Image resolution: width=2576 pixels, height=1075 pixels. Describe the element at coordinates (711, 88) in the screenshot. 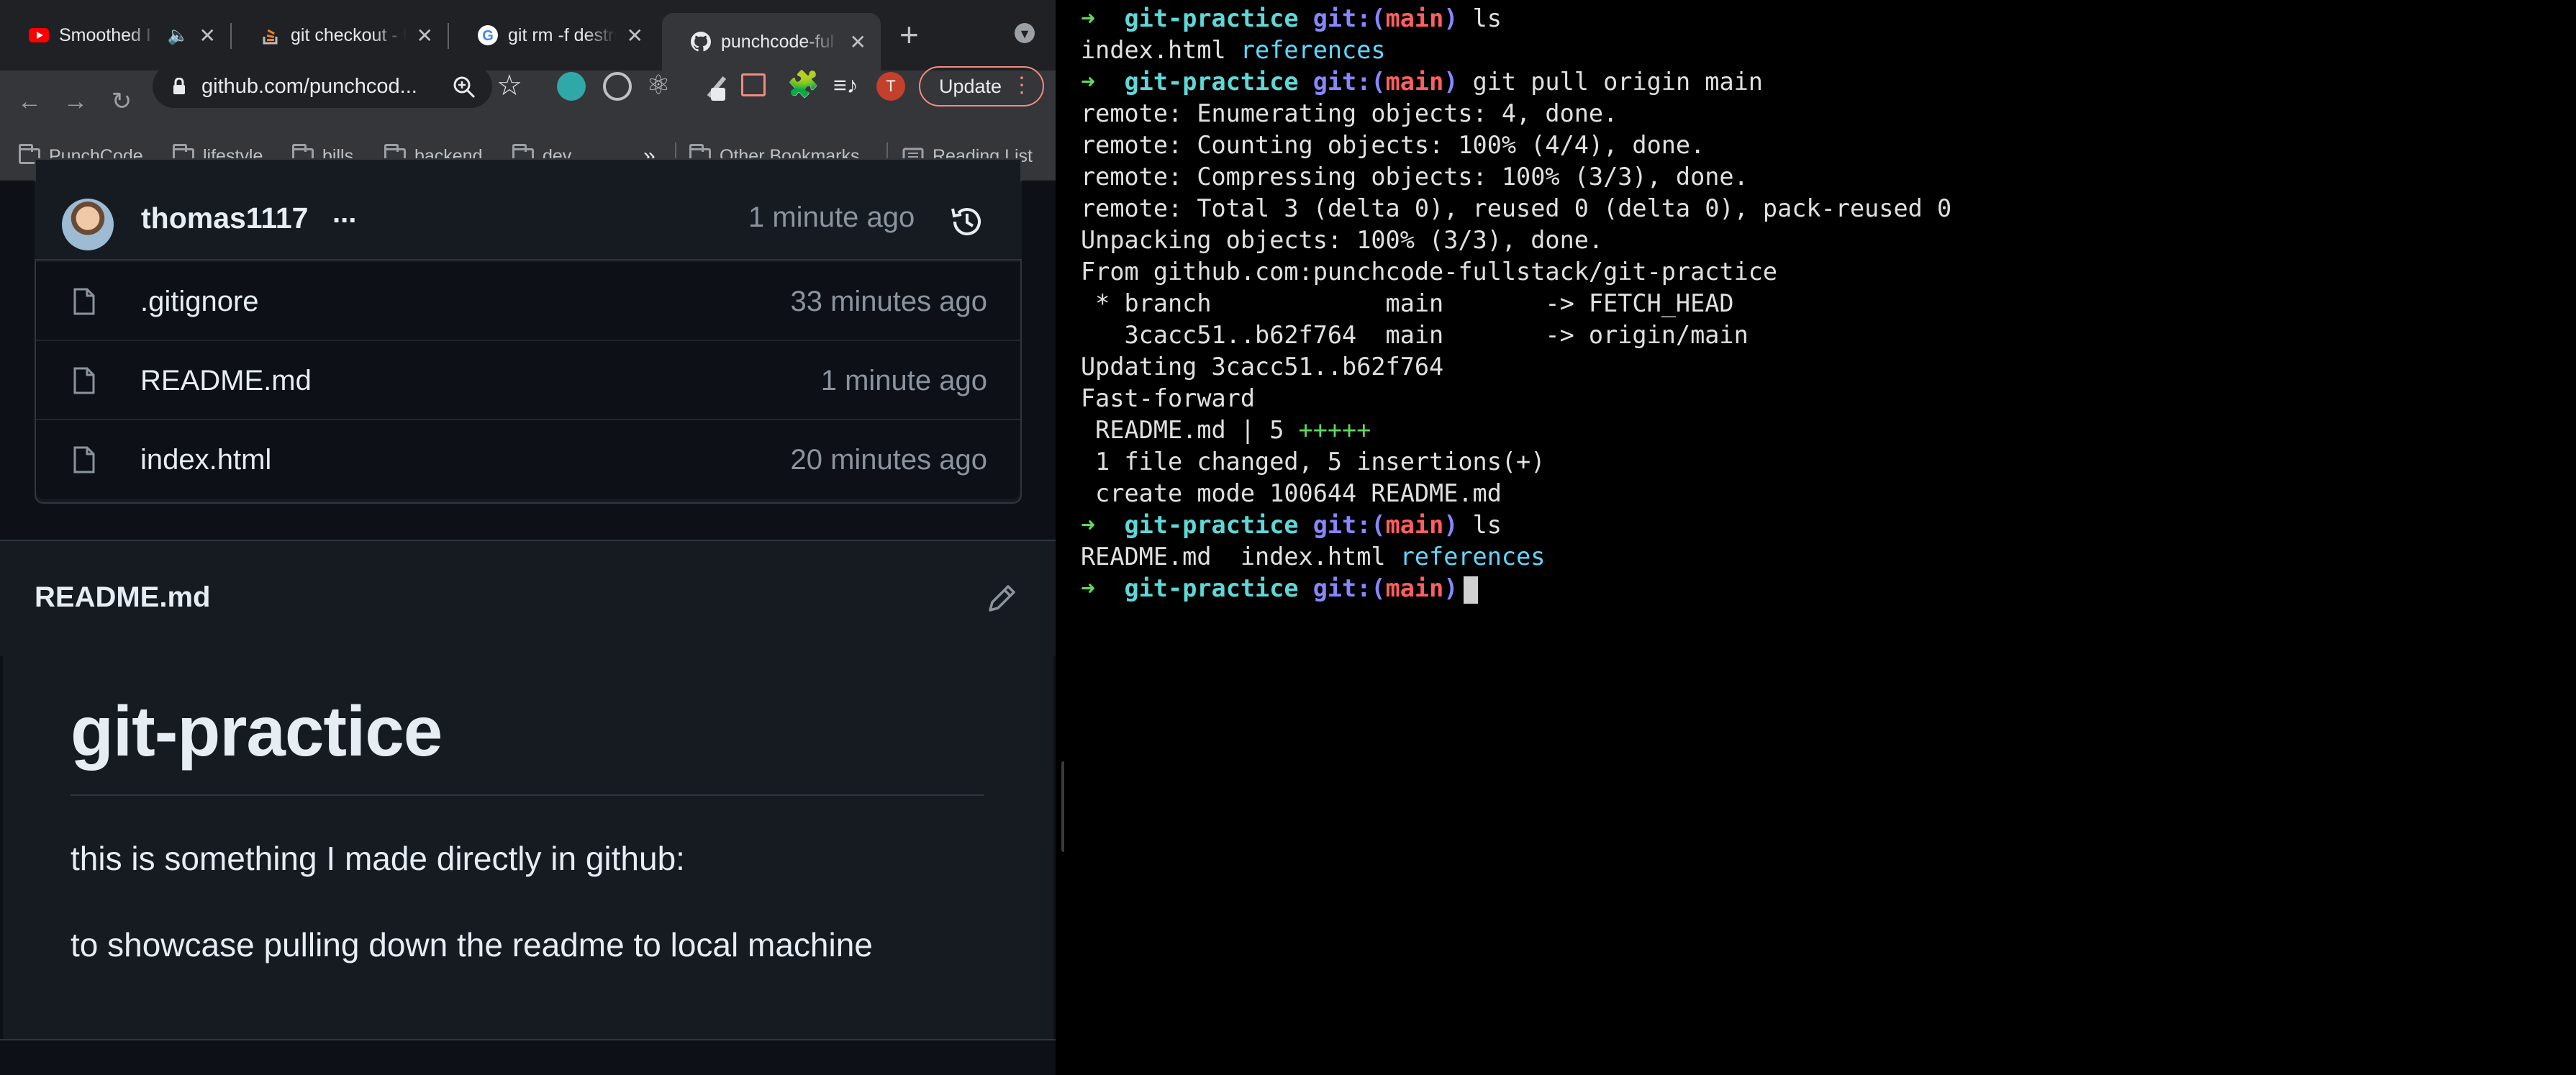

I see `extension-pen-icon` at that location.